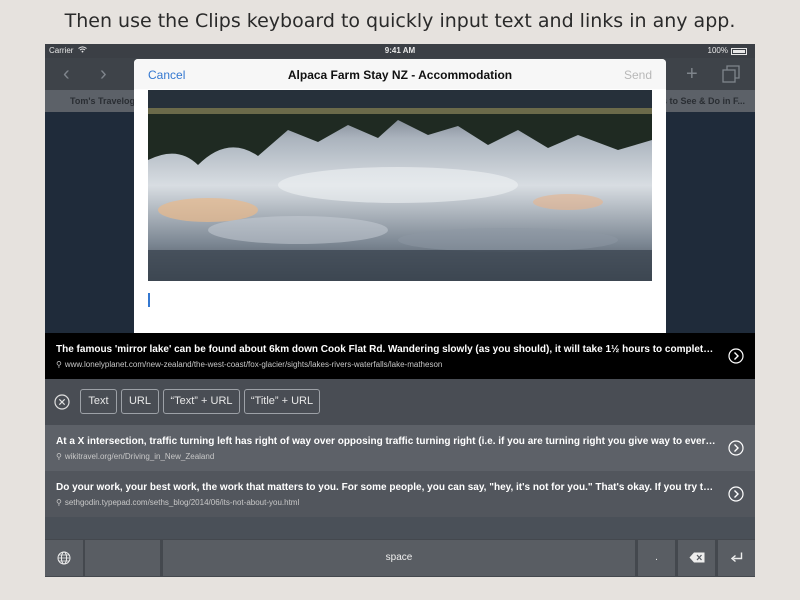 The width and height of the screenshot is (800, 600). I want to click on tabs-icon, so click(731, 74).